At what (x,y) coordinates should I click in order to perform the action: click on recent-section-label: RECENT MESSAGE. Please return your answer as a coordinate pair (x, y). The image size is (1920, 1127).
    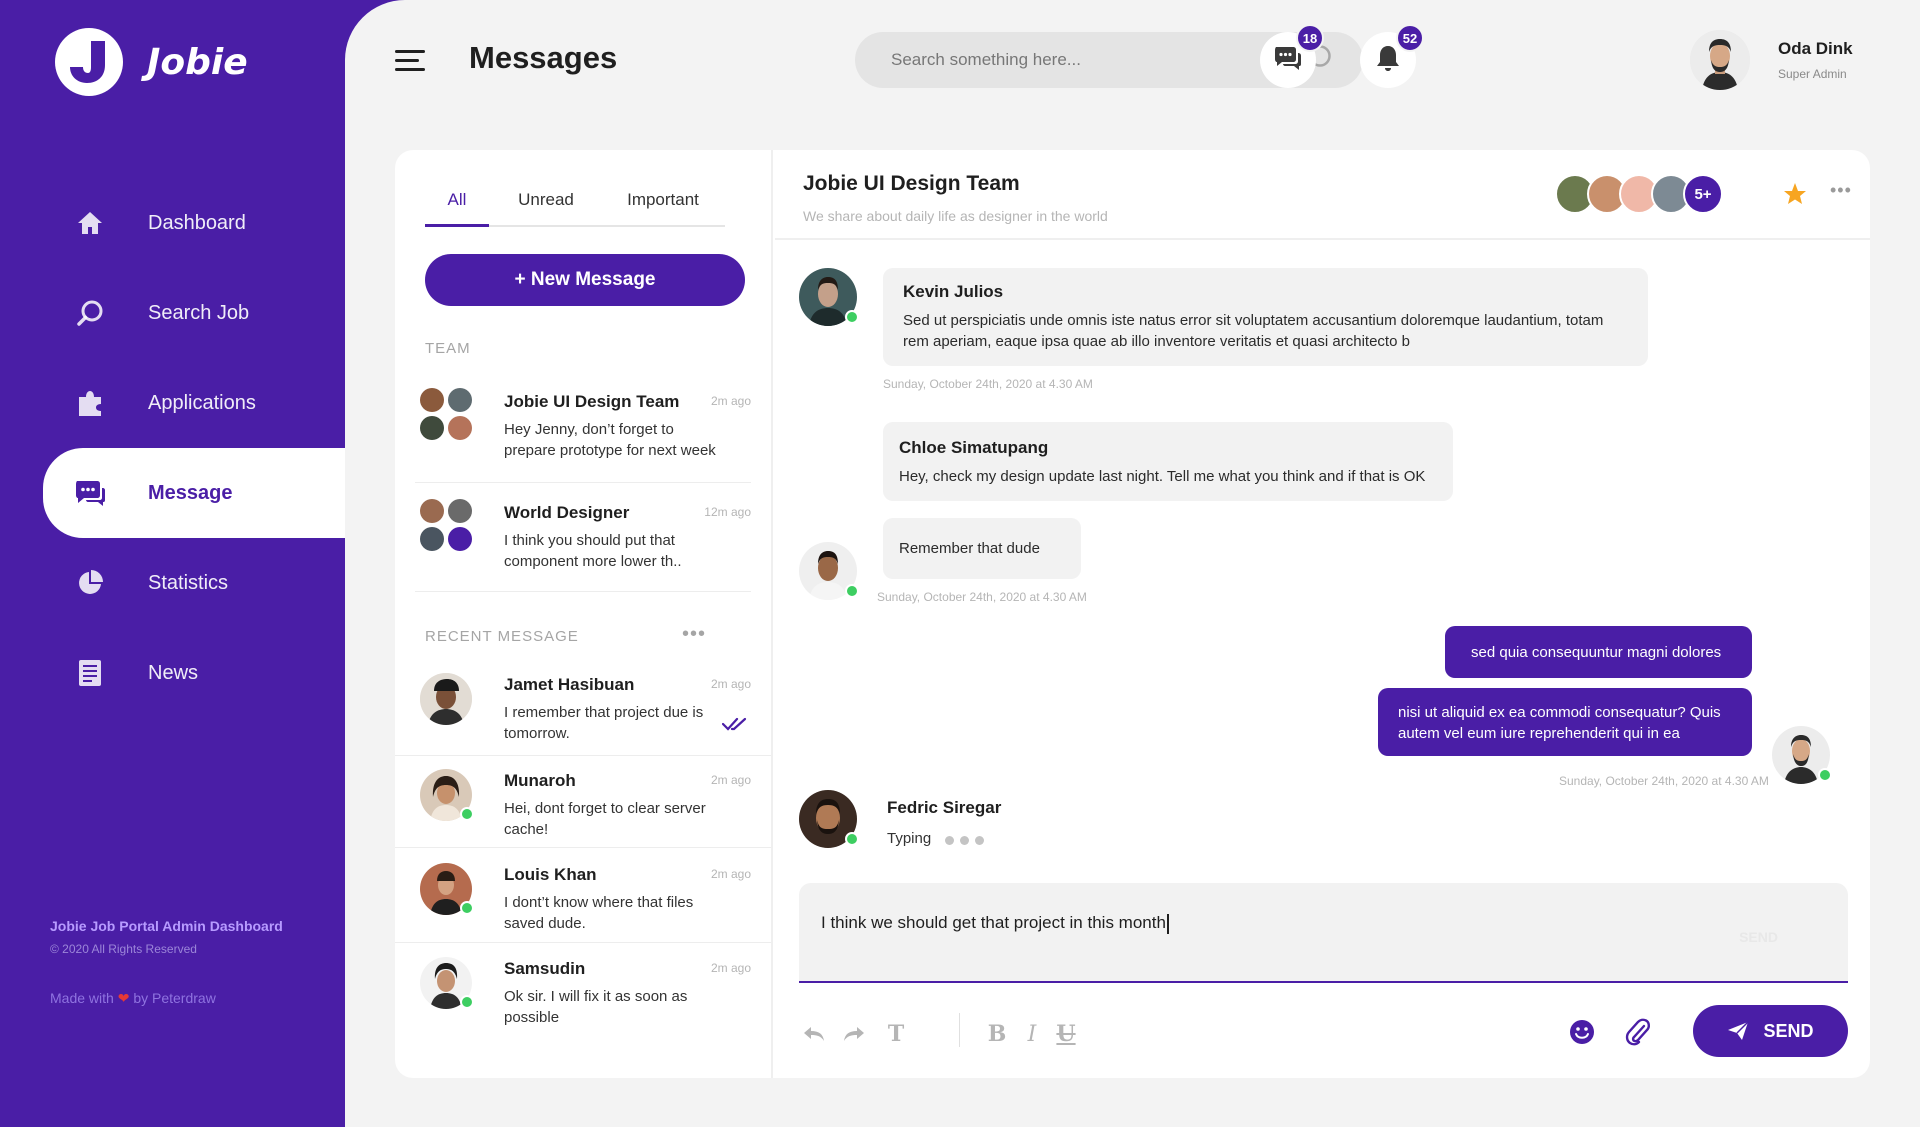
    Looking at the image, I should click on (502, 636).